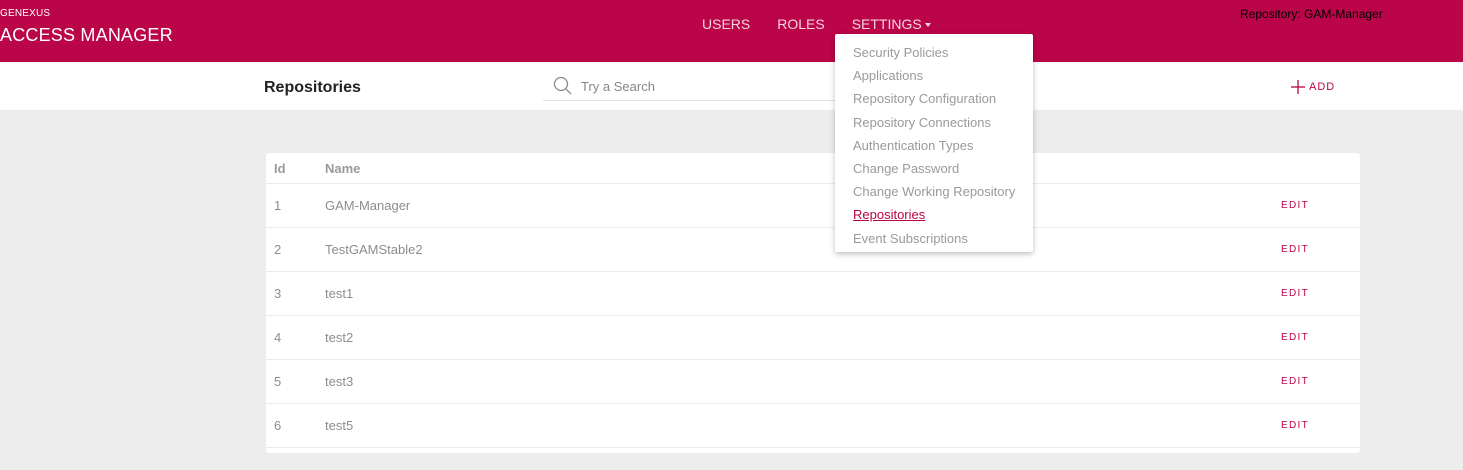 This screenshot has width=1463, height=470. I want to click on row-id: 5, so click(278, 381).